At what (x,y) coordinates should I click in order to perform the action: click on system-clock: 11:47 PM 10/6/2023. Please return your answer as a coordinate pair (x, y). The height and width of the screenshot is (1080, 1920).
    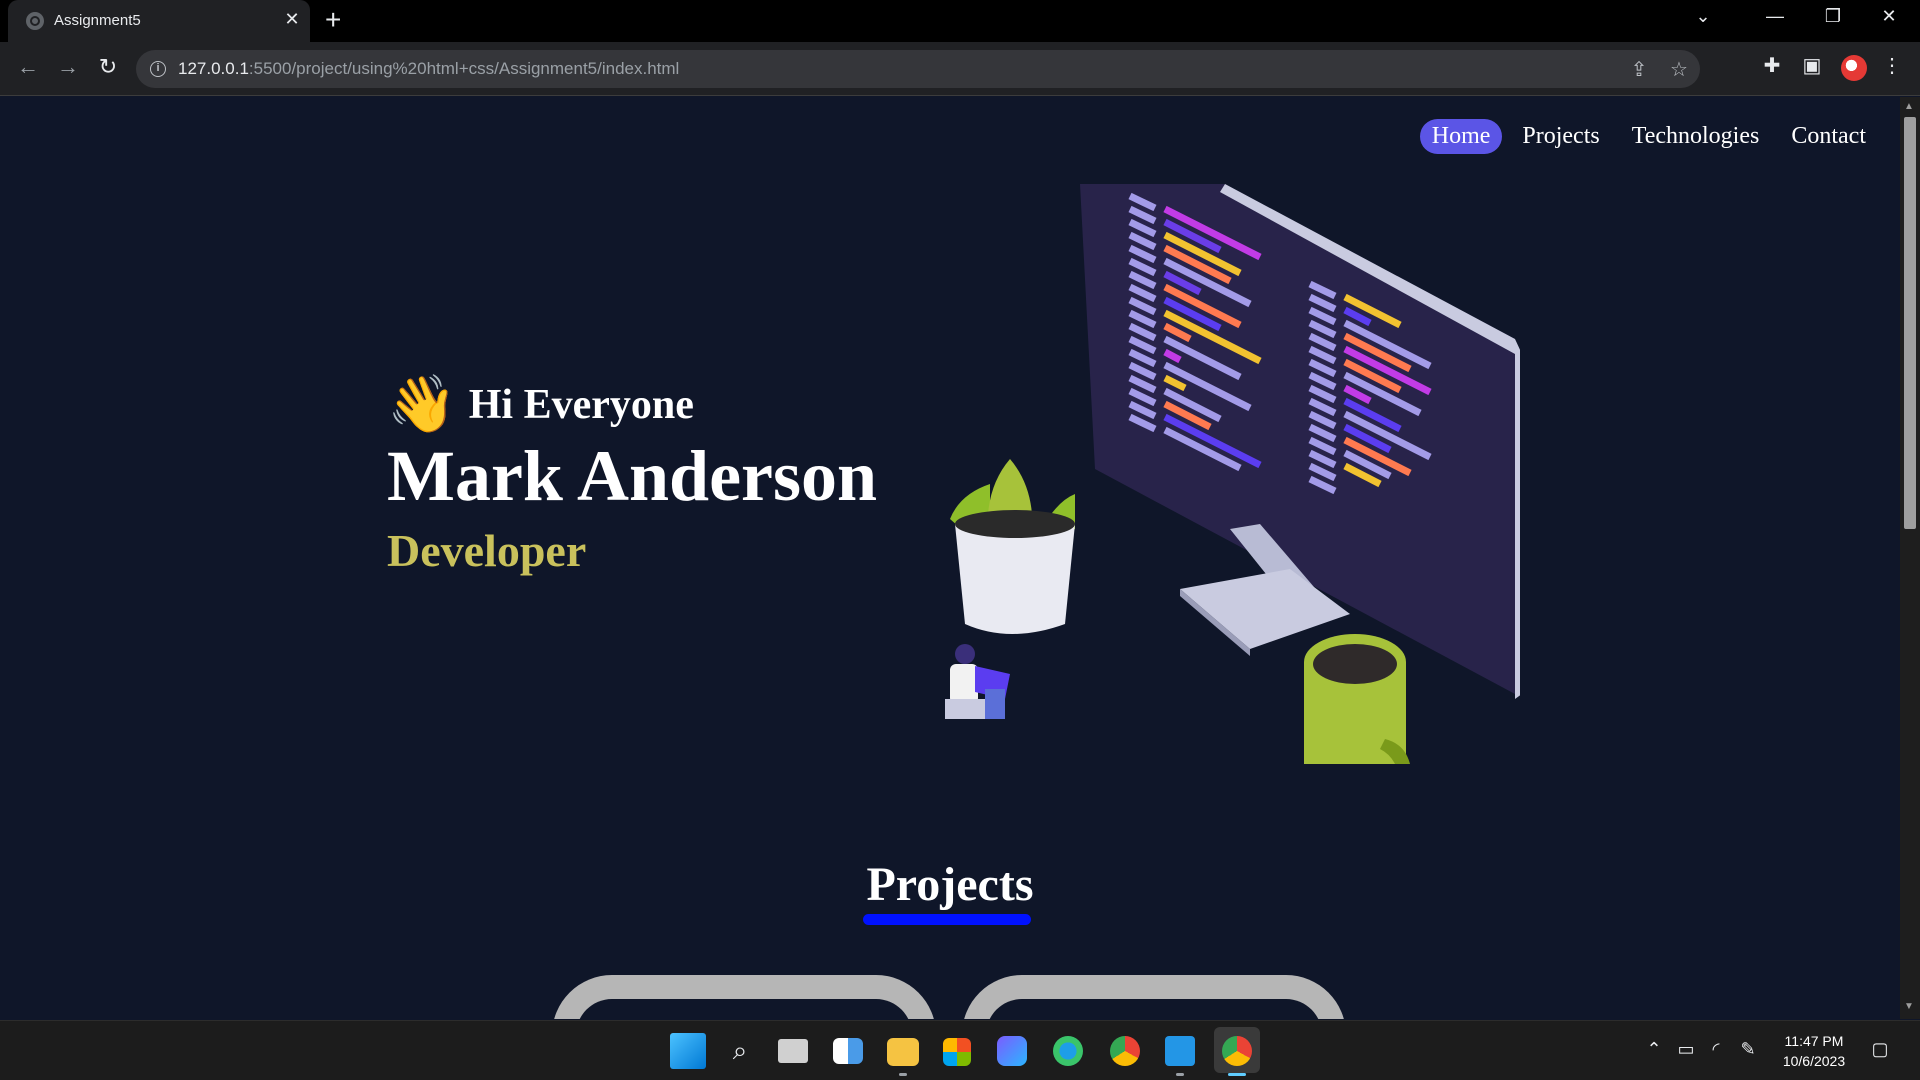
    Looking at the image, I should click on (1814, 1051).